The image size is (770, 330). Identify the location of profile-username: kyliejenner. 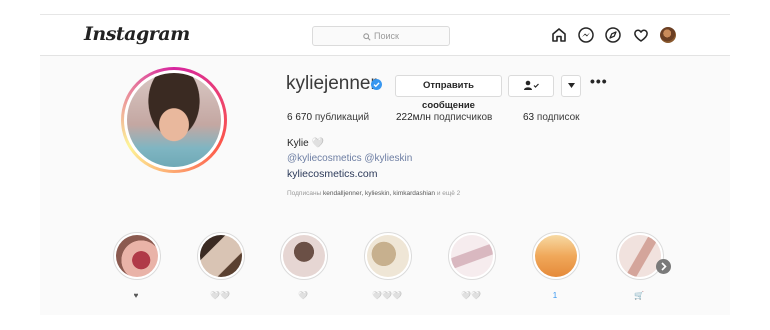
(331, 83).